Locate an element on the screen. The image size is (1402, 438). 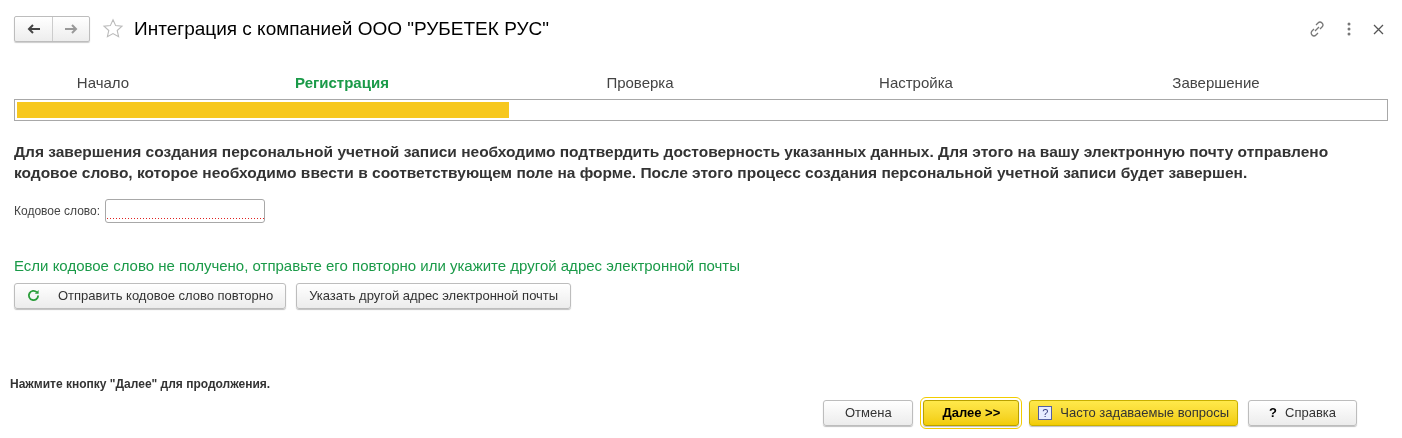
wizard-step: Регистрация is located at coordinates (342, 83).